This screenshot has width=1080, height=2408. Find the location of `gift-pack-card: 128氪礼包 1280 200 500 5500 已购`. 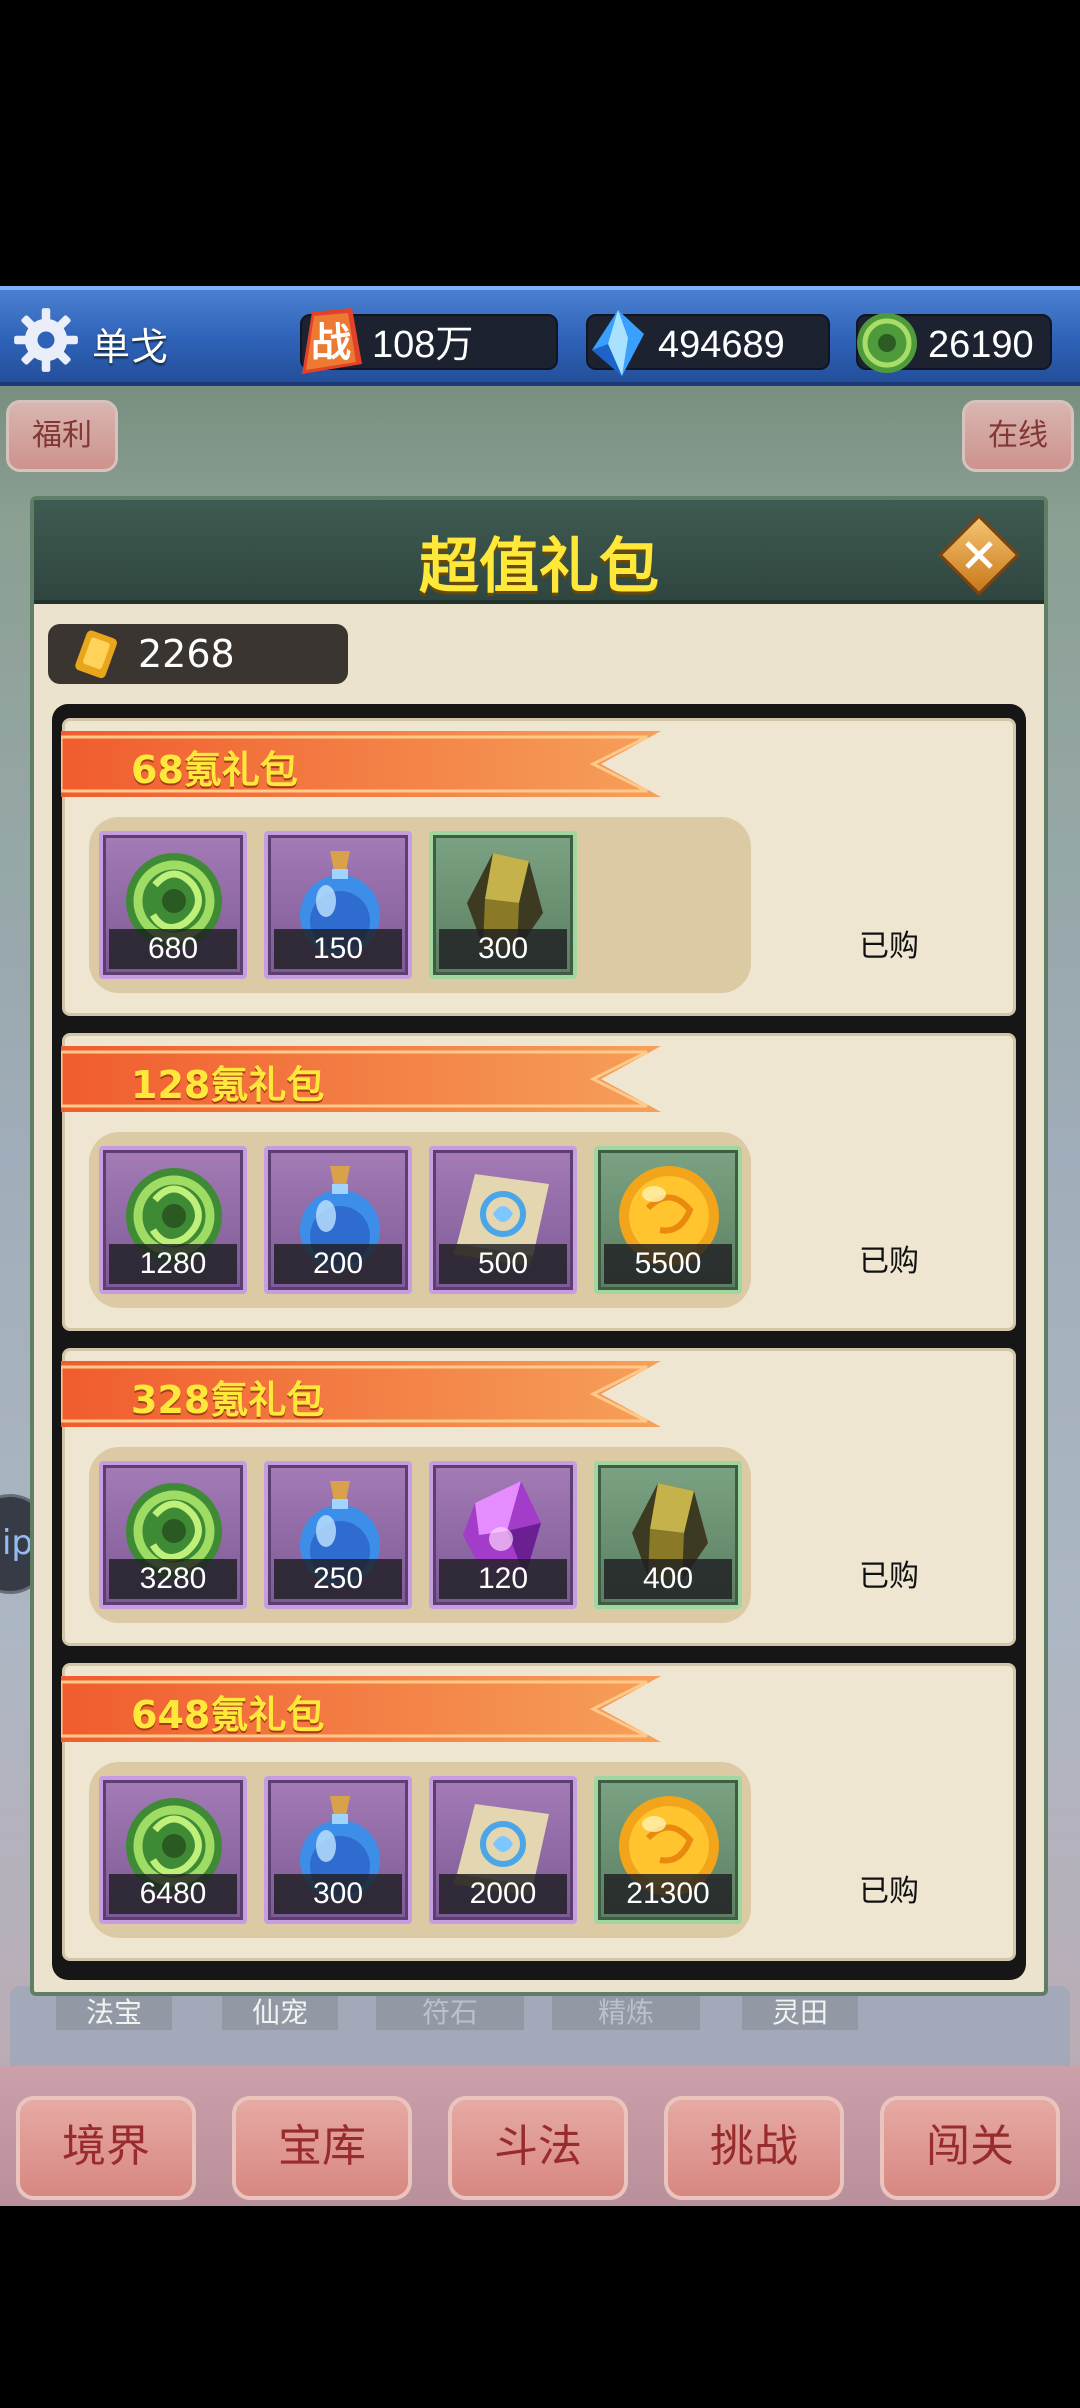

gift-pack-card: 128氪礼包 1280 200 500 5500 已购 is located at coordinates (538, 1182).